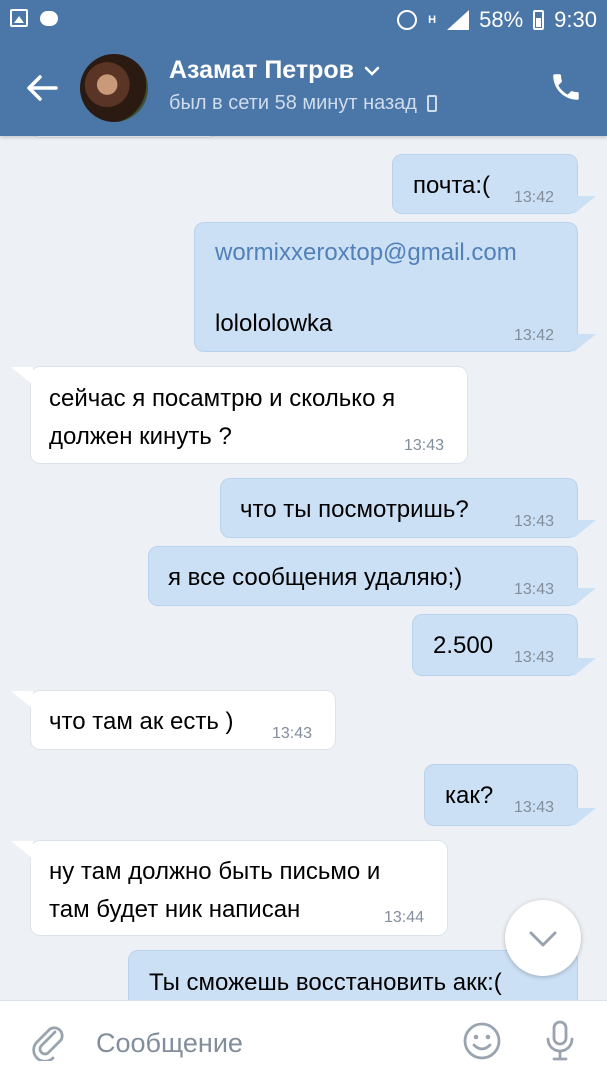 This screenshot has height=1080, width=607. Describe the element at coordinates (501, 795) in the screenshot. I see `message-outgoing: как? 13:43` at that location.